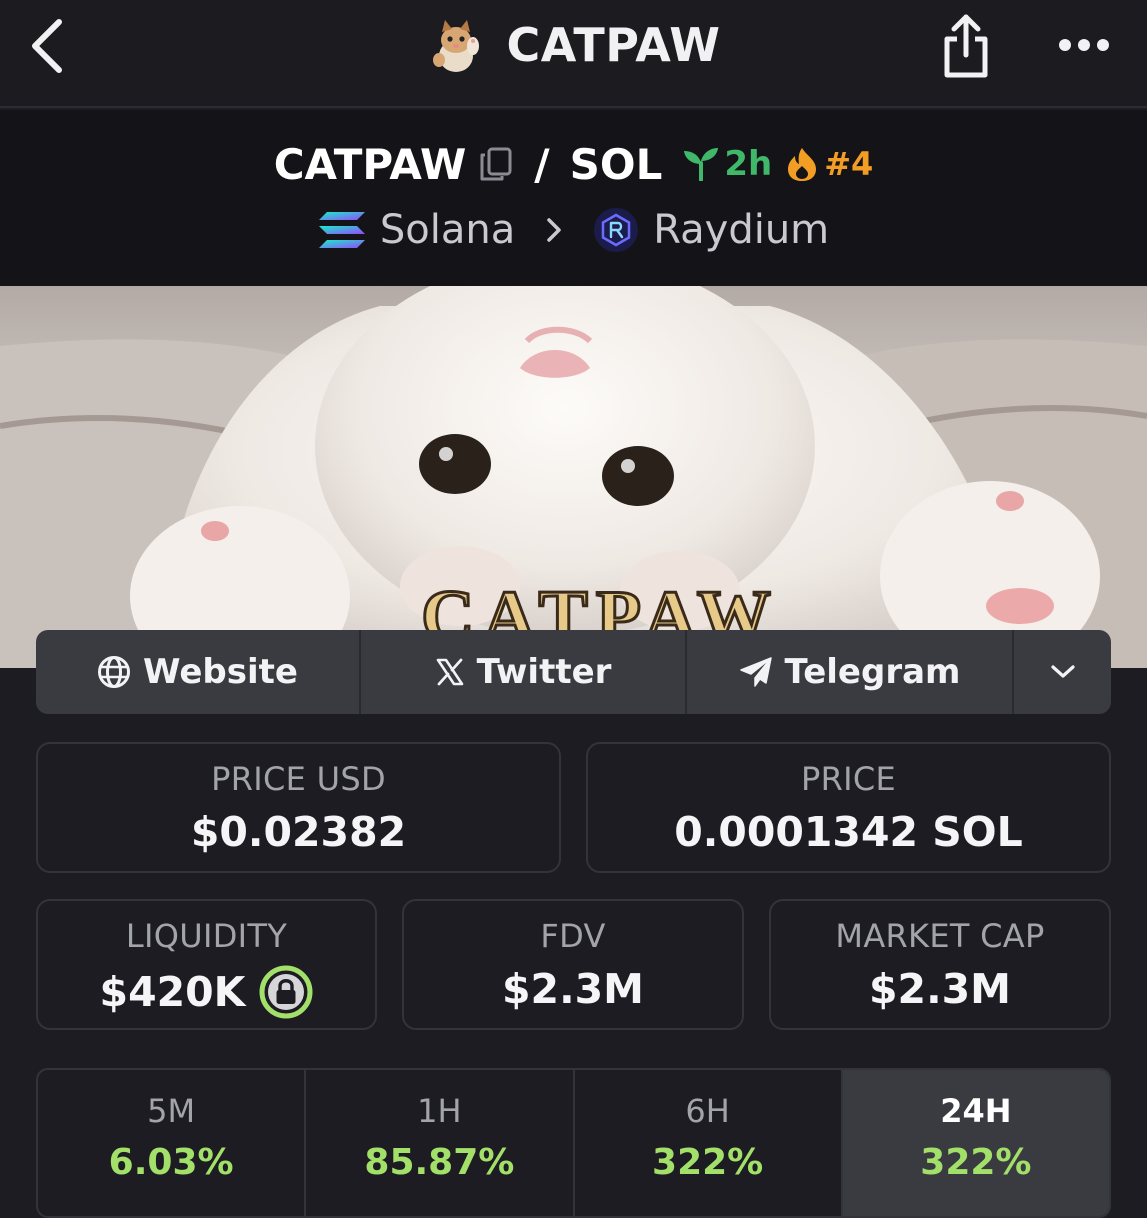 This screenshot has width=1147, height=1218. What do you see at coordinates (171, 1162) in the screenshot?
I see `timeframe-change: 6.03%` at bounding box center [171, 1162].